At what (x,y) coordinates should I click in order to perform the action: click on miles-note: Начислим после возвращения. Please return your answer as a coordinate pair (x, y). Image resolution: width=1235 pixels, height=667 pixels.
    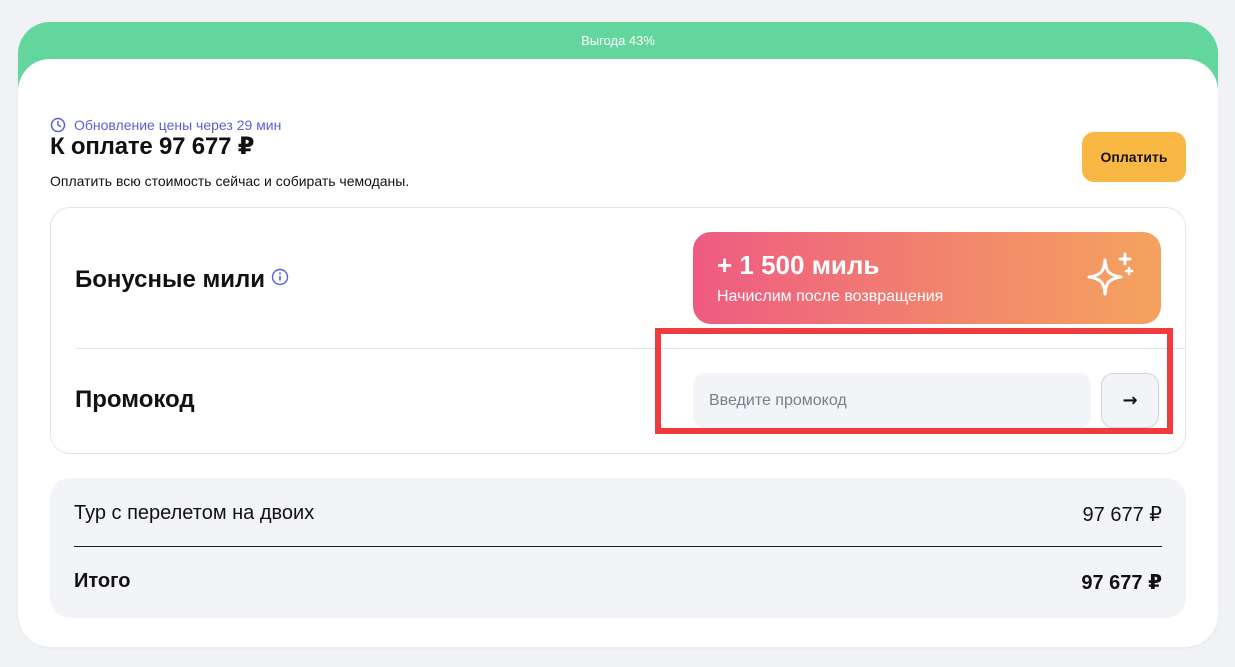
    Looking at the image, I should click on (830, 296).